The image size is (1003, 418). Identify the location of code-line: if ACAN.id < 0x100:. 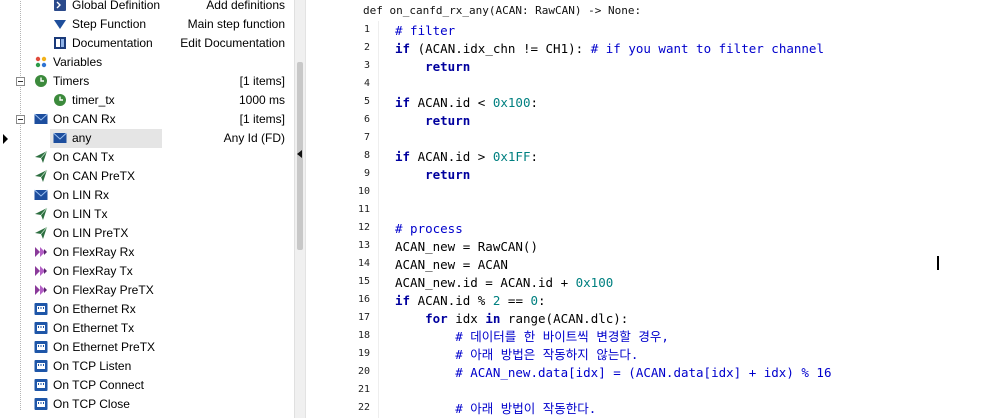
(466, 103).